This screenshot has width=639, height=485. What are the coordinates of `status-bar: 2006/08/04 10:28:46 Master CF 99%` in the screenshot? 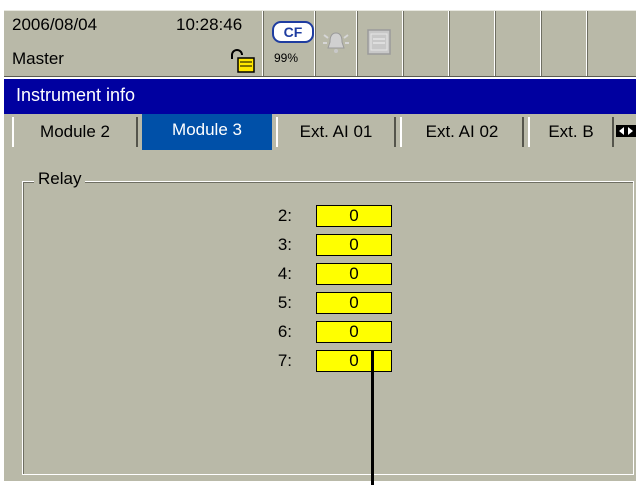 It's located at (320, 43).